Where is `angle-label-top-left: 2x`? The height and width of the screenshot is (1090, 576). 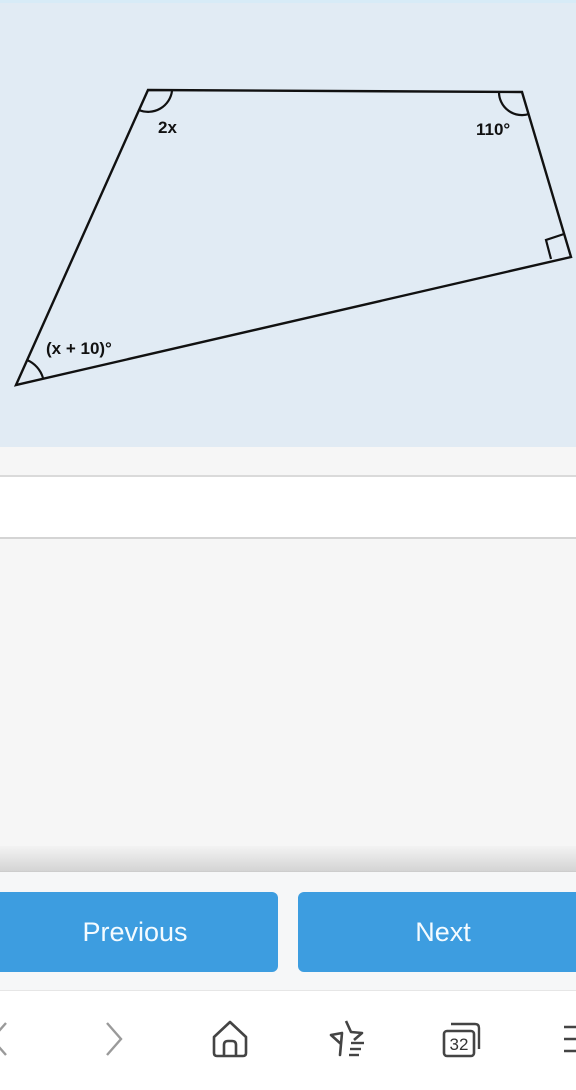
angle-label-top-left: 2x is located at coordinates (167, 127).